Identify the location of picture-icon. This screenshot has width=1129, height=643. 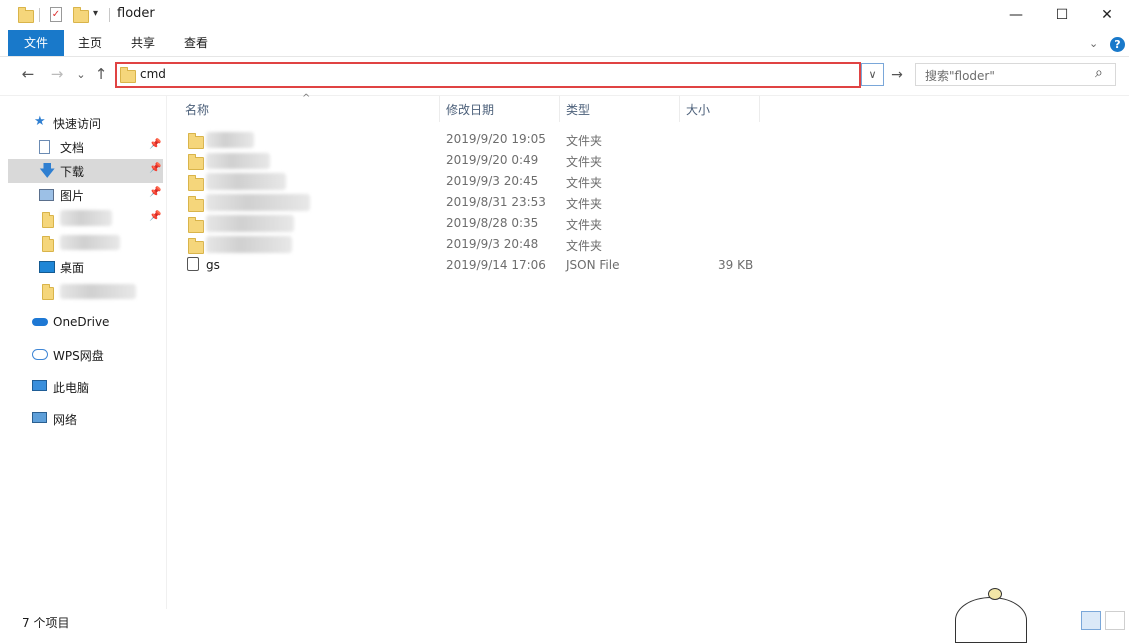
(46, 195).